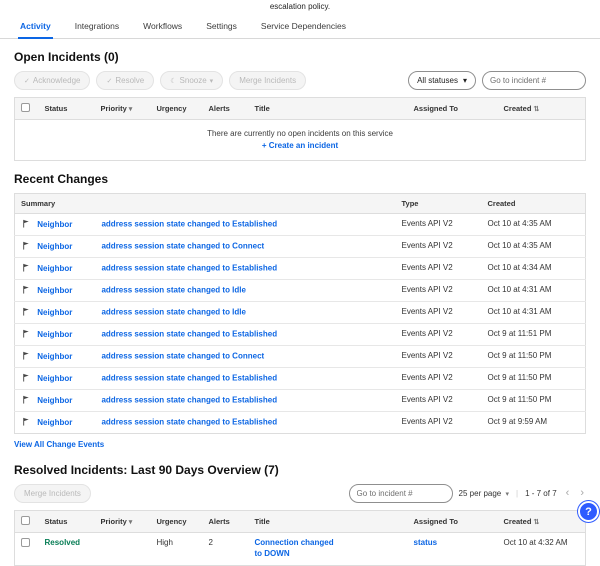 The image size is (600, 566). What do you see at coordinates (542, 549) in the screenshot?
I see `incident-created: Oct 10 at 4:32 AM` at bounding box center [542, 549].